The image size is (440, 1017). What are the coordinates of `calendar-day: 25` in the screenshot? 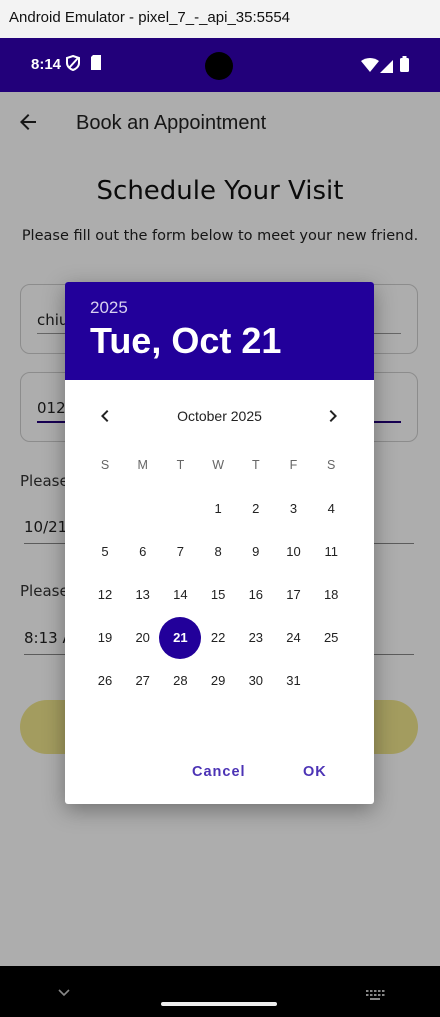 It's located at (331, 638).